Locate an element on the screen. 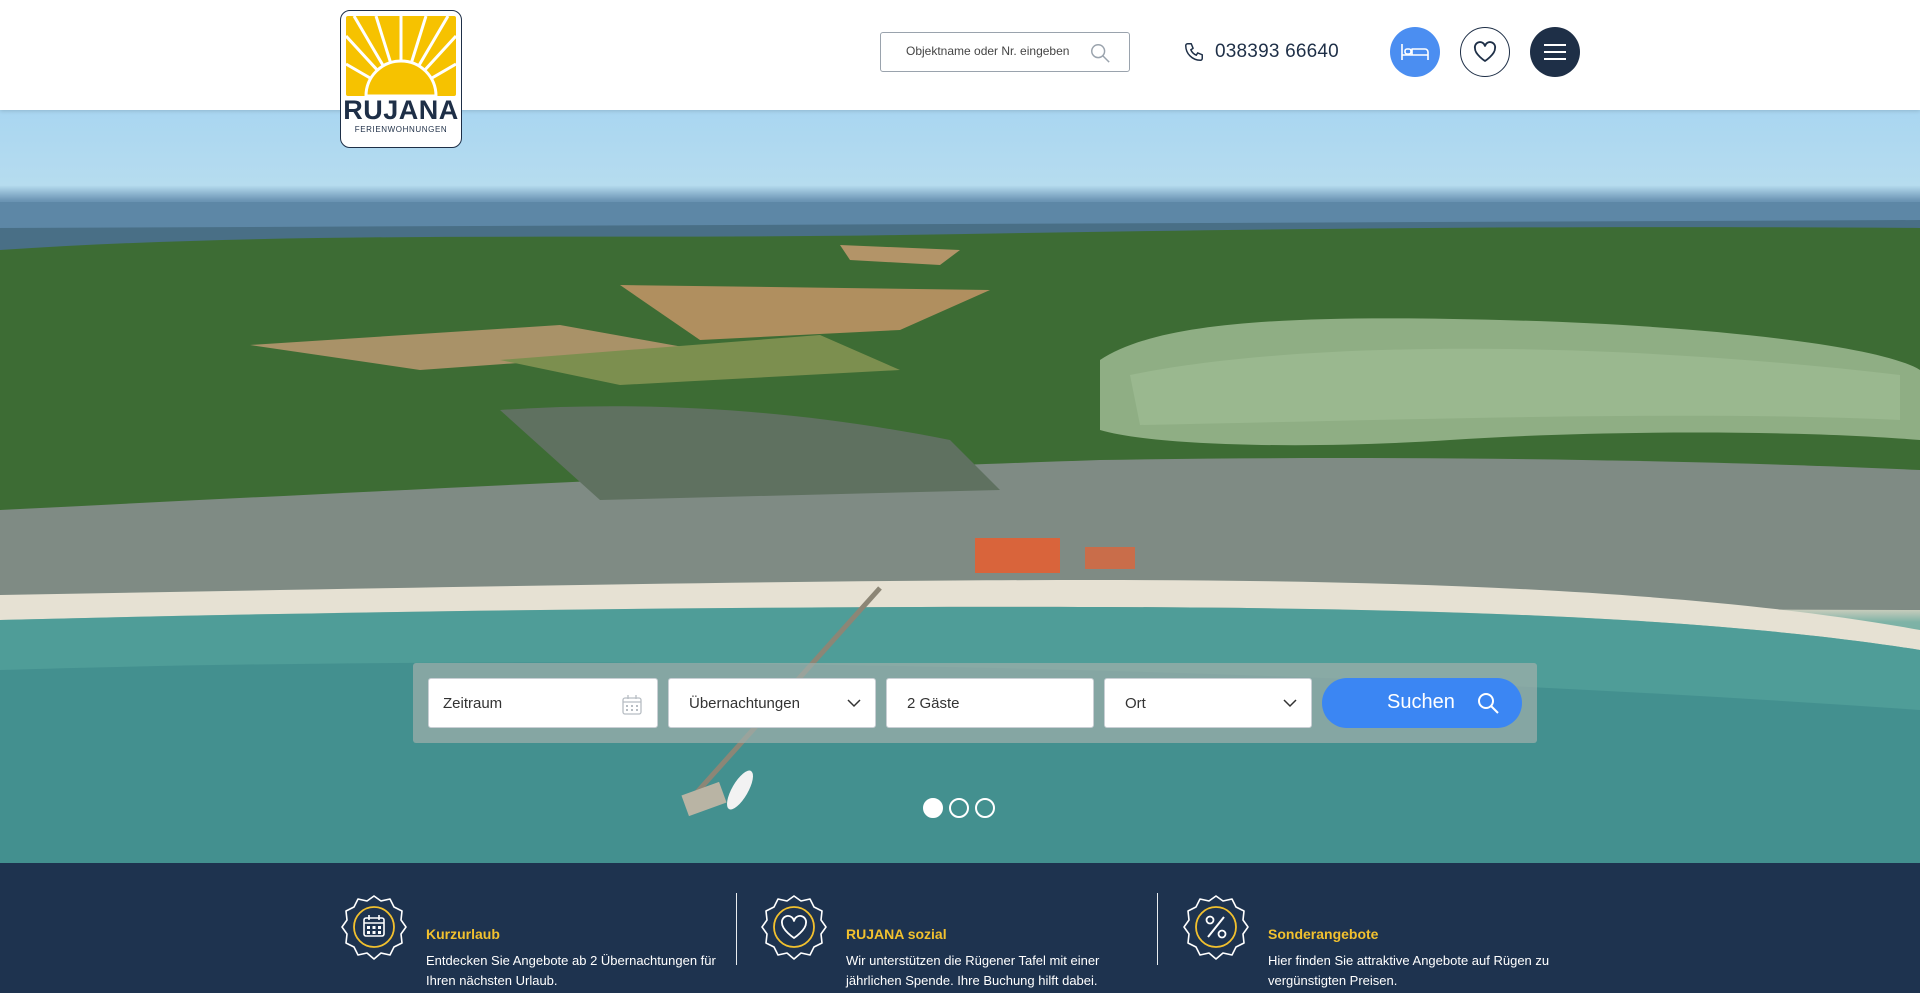 The width and height of the screenshot is (1920, 993). favorites-button is located at coordinates (1485, 52).